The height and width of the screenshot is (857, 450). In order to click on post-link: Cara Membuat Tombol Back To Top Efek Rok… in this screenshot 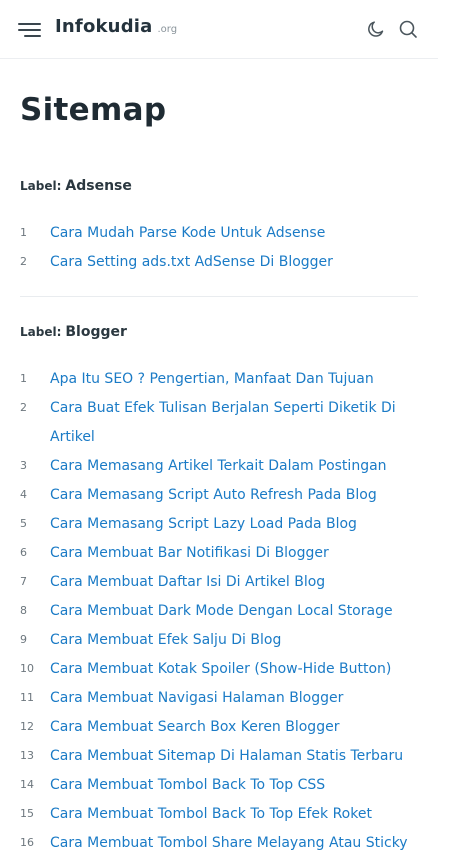, I will do `click(211, 814)`.